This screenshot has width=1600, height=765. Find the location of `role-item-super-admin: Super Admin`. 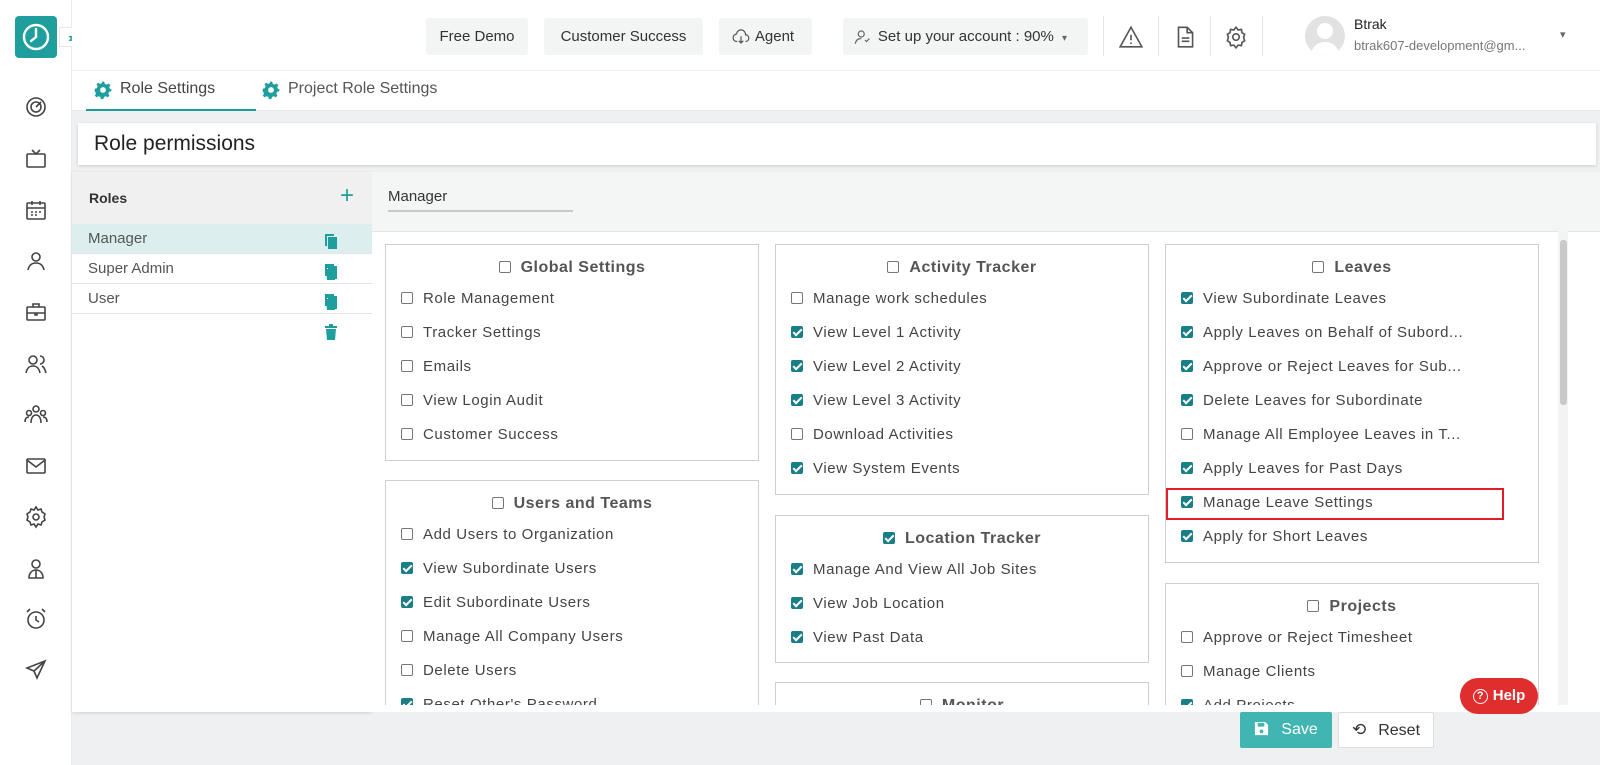

role-item-super-admin: Super Admin is located at coordinates (222, 282).